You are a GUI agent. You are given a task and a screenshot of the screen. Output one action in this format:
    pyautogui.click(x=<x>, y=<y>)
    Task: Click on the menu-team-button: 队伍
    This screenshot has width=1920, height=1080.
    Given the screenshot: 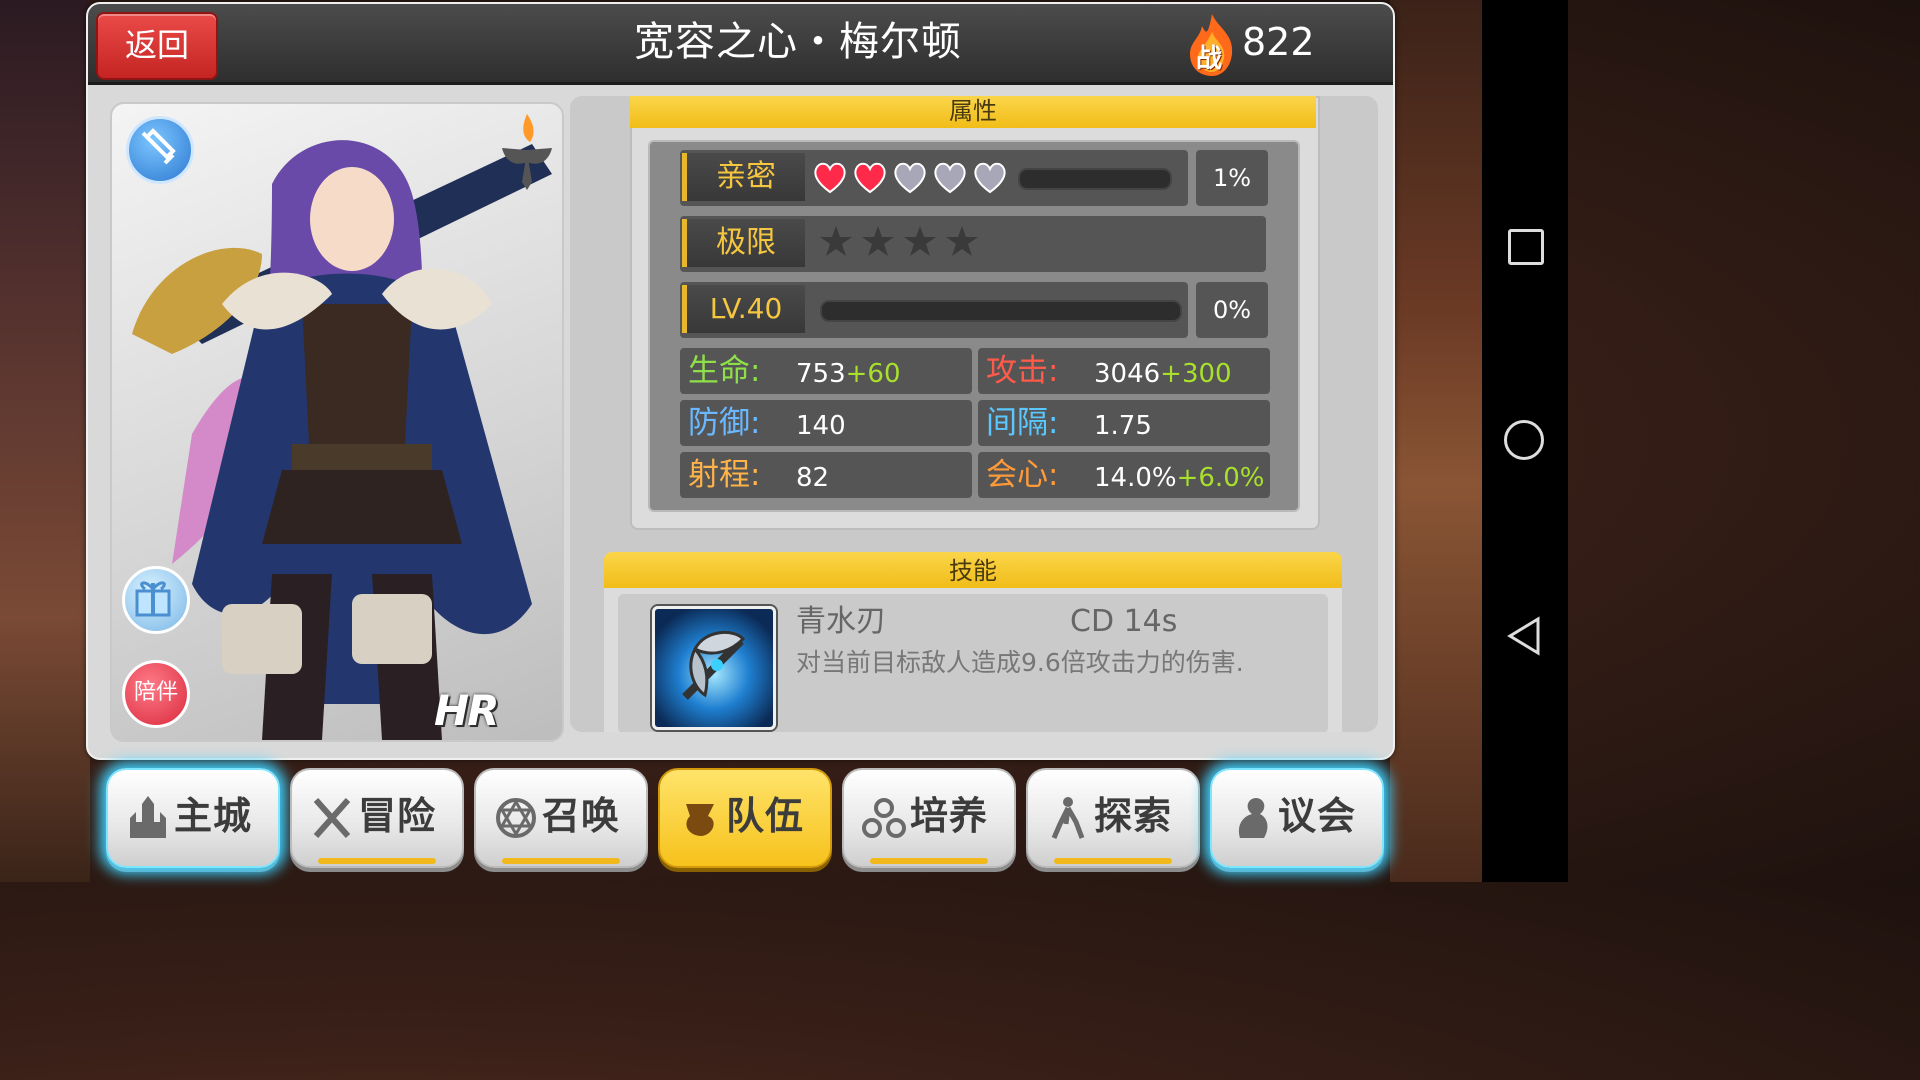 What is the action you would take?
    pyautogui.click(x=745, y=818)
    